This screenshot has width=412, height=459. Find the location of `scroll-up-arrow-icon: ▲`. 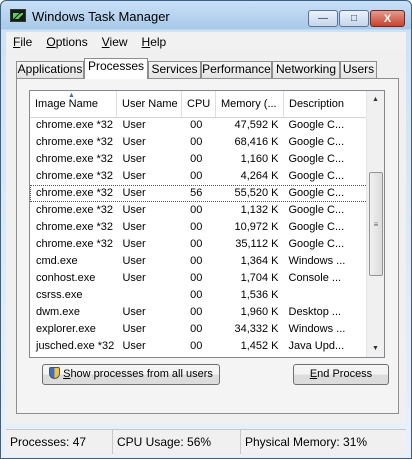

scroll-up-arrow-icon: ▲ is located at coordinates (375, 99).